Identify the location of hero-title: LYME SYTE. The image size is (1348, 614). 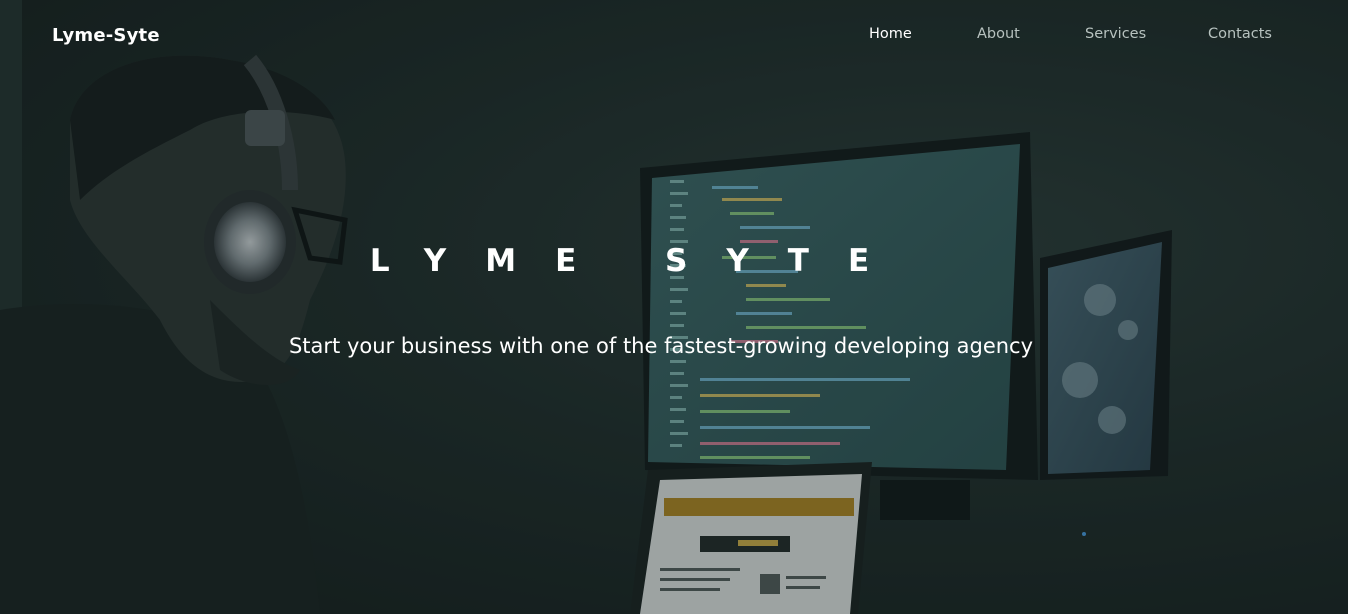
(639, 260).